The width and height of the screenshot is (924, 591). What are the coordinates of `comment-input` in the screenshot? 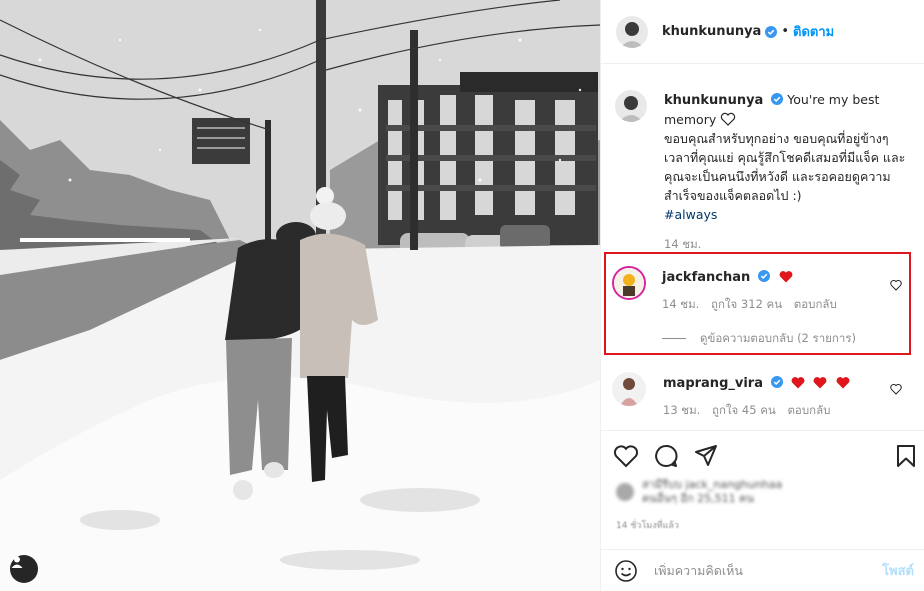 It's located at (754, 570).